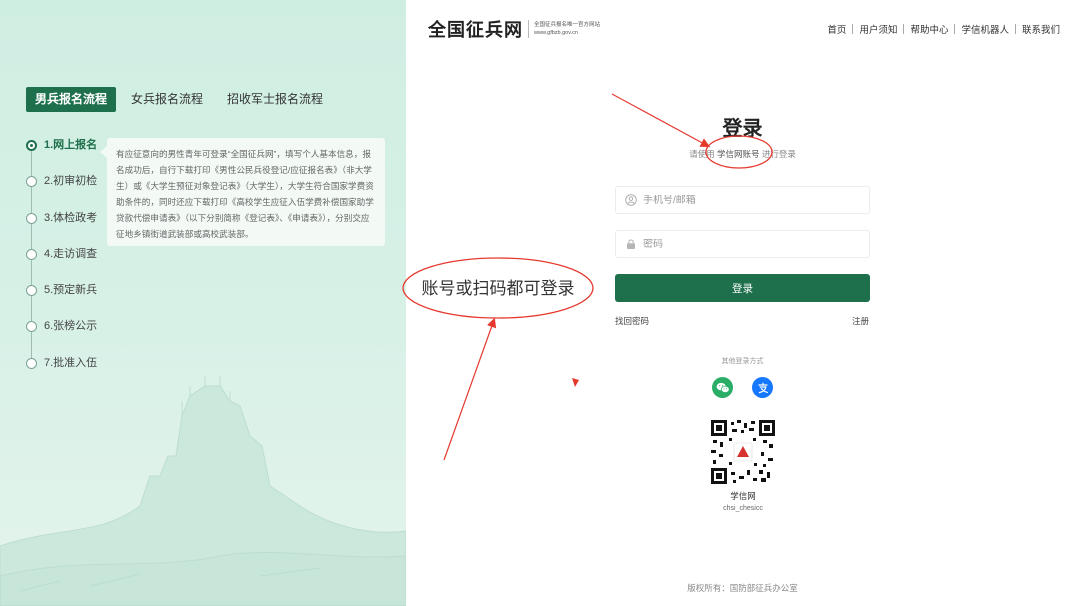 The width and height of the screenshot is (1080, 606). I want to click on login-subtitle: 请使用 学信网账号 进行登录, so click(742, 154).